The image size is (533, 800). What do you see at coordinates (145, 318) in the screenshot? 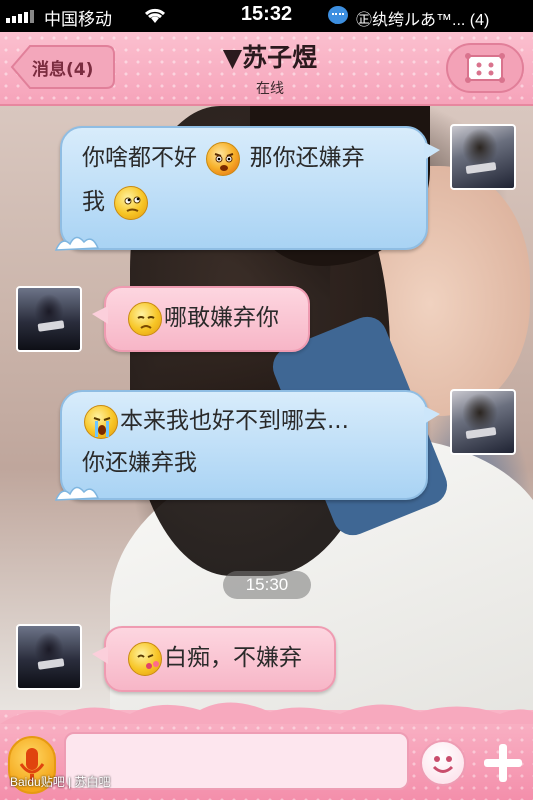
I see `sad-emoji-icon` at bounding box center [145, 318].